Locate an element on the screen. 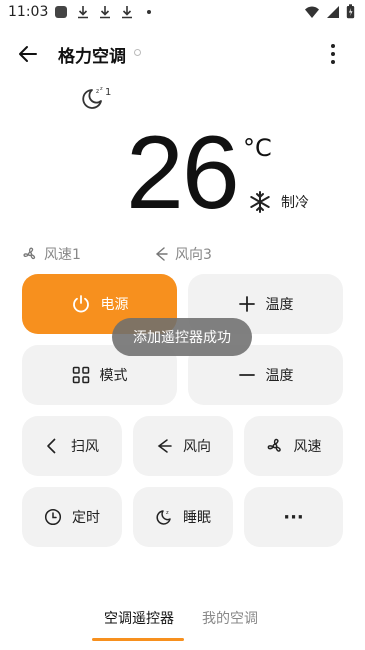  plus-icon is located at coordinates (246, 304).